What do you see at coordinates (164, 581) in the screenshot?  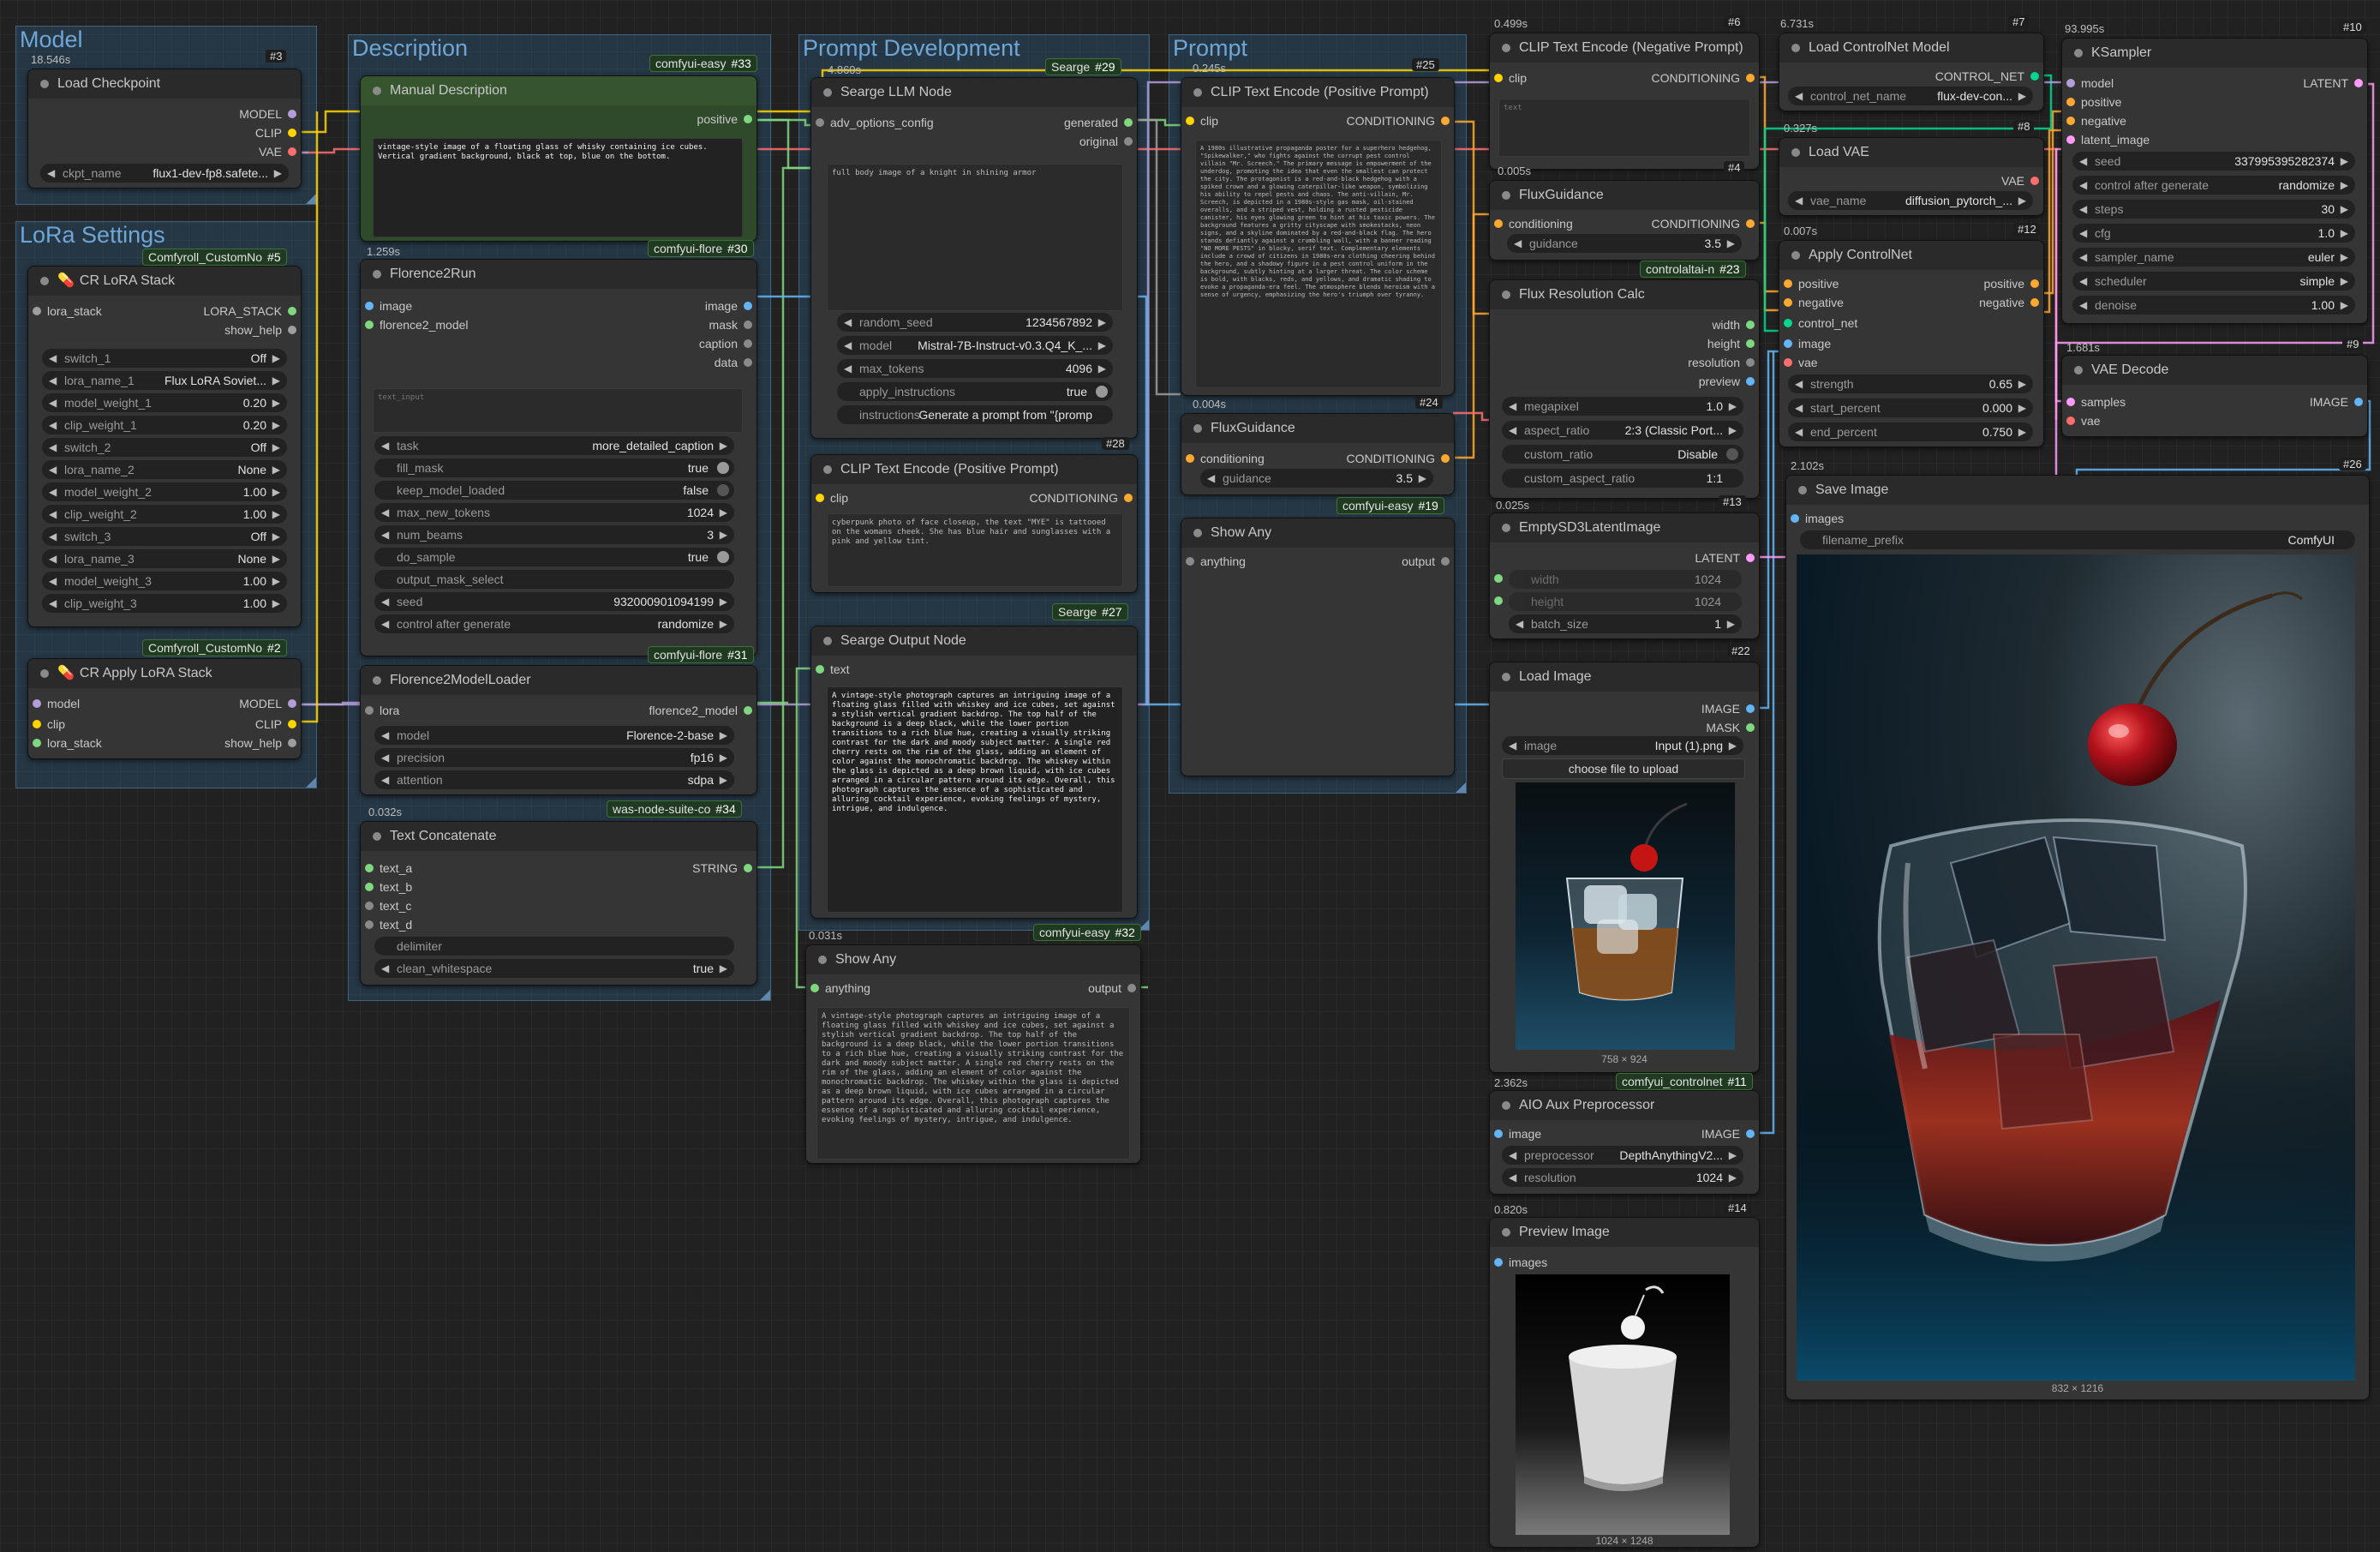 I see `model-weight-3-combo: ◀ model_weight_3 1.00 ▶` at bounding box center [164, 581].